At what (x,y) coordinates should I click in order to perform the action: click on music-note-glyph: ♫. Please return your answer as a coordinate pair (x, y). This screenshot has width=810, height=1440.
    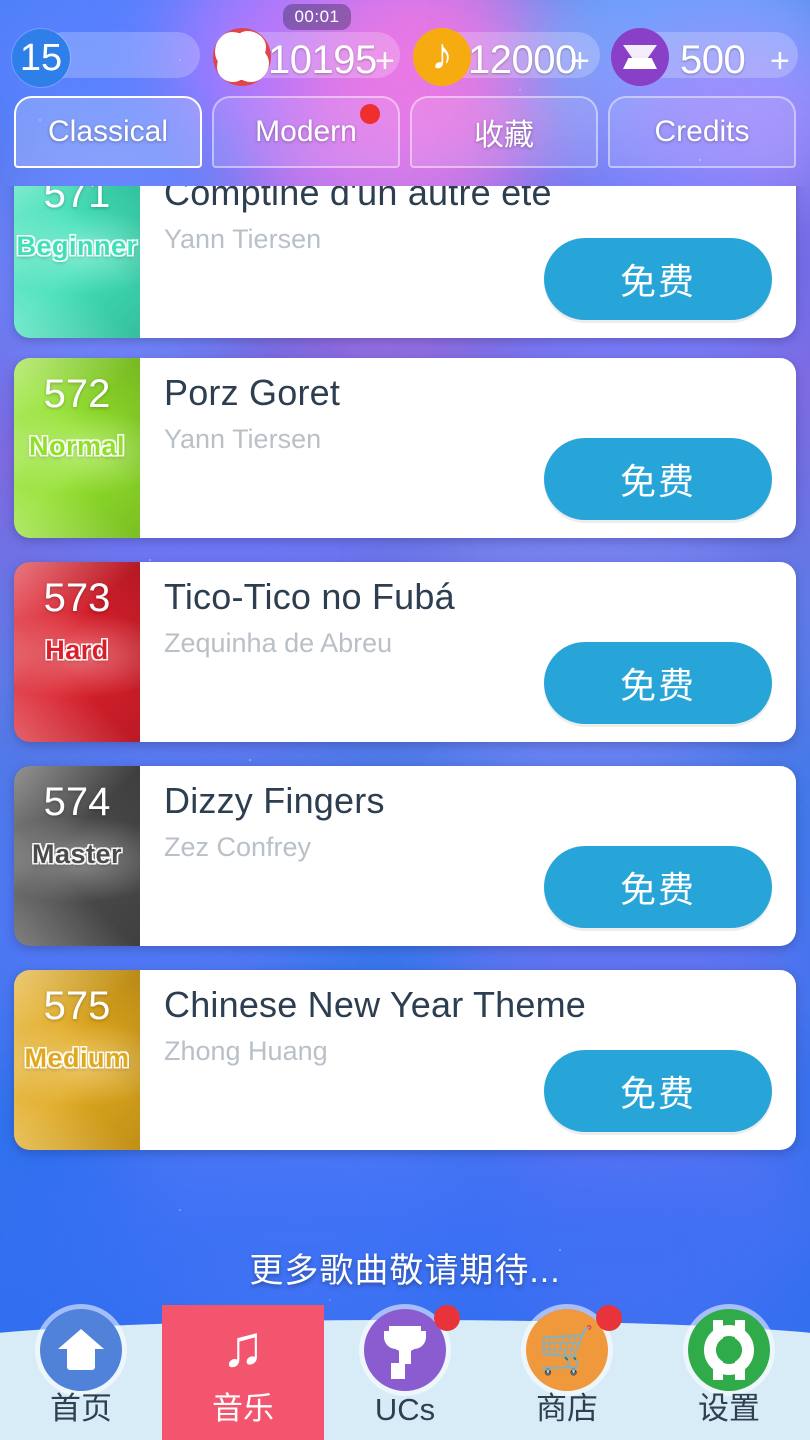
    Looking at the image, I should click on (243, 1346).